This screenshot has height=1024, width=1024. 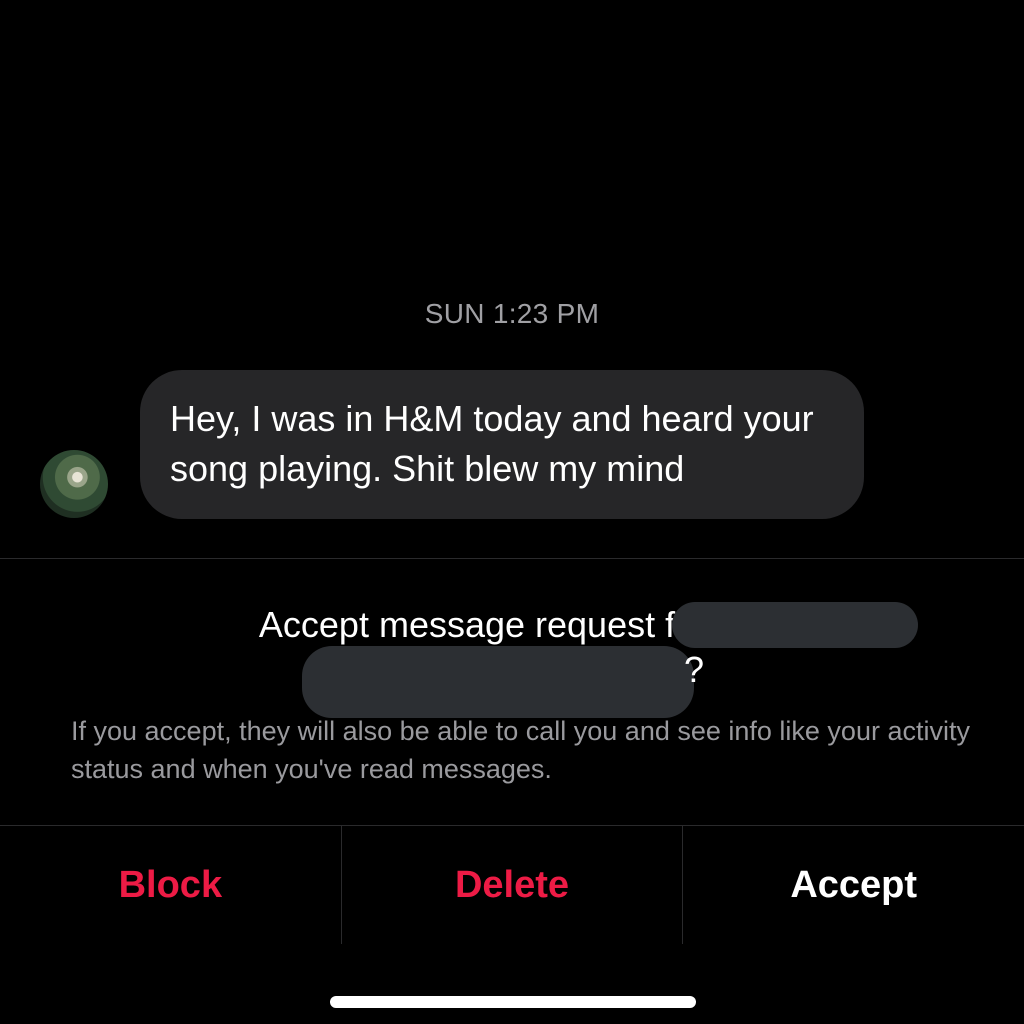 I want to click on accept-button: Accept, so click(x=853, y=885).